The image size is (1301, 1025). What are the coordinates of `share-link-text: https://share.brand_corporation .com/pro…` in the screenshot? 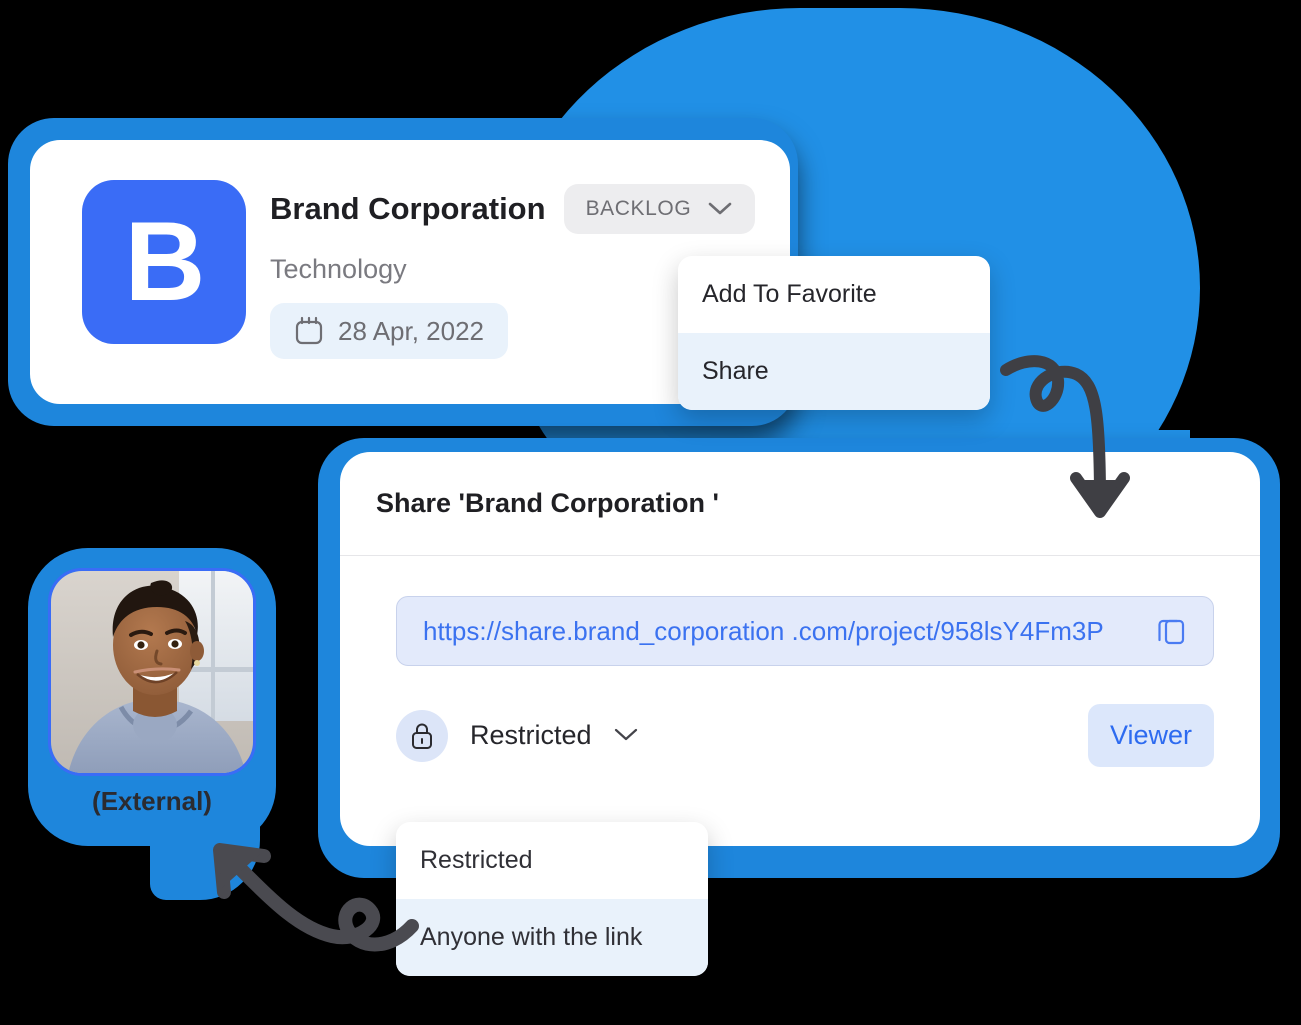 It's located at (763, 630).